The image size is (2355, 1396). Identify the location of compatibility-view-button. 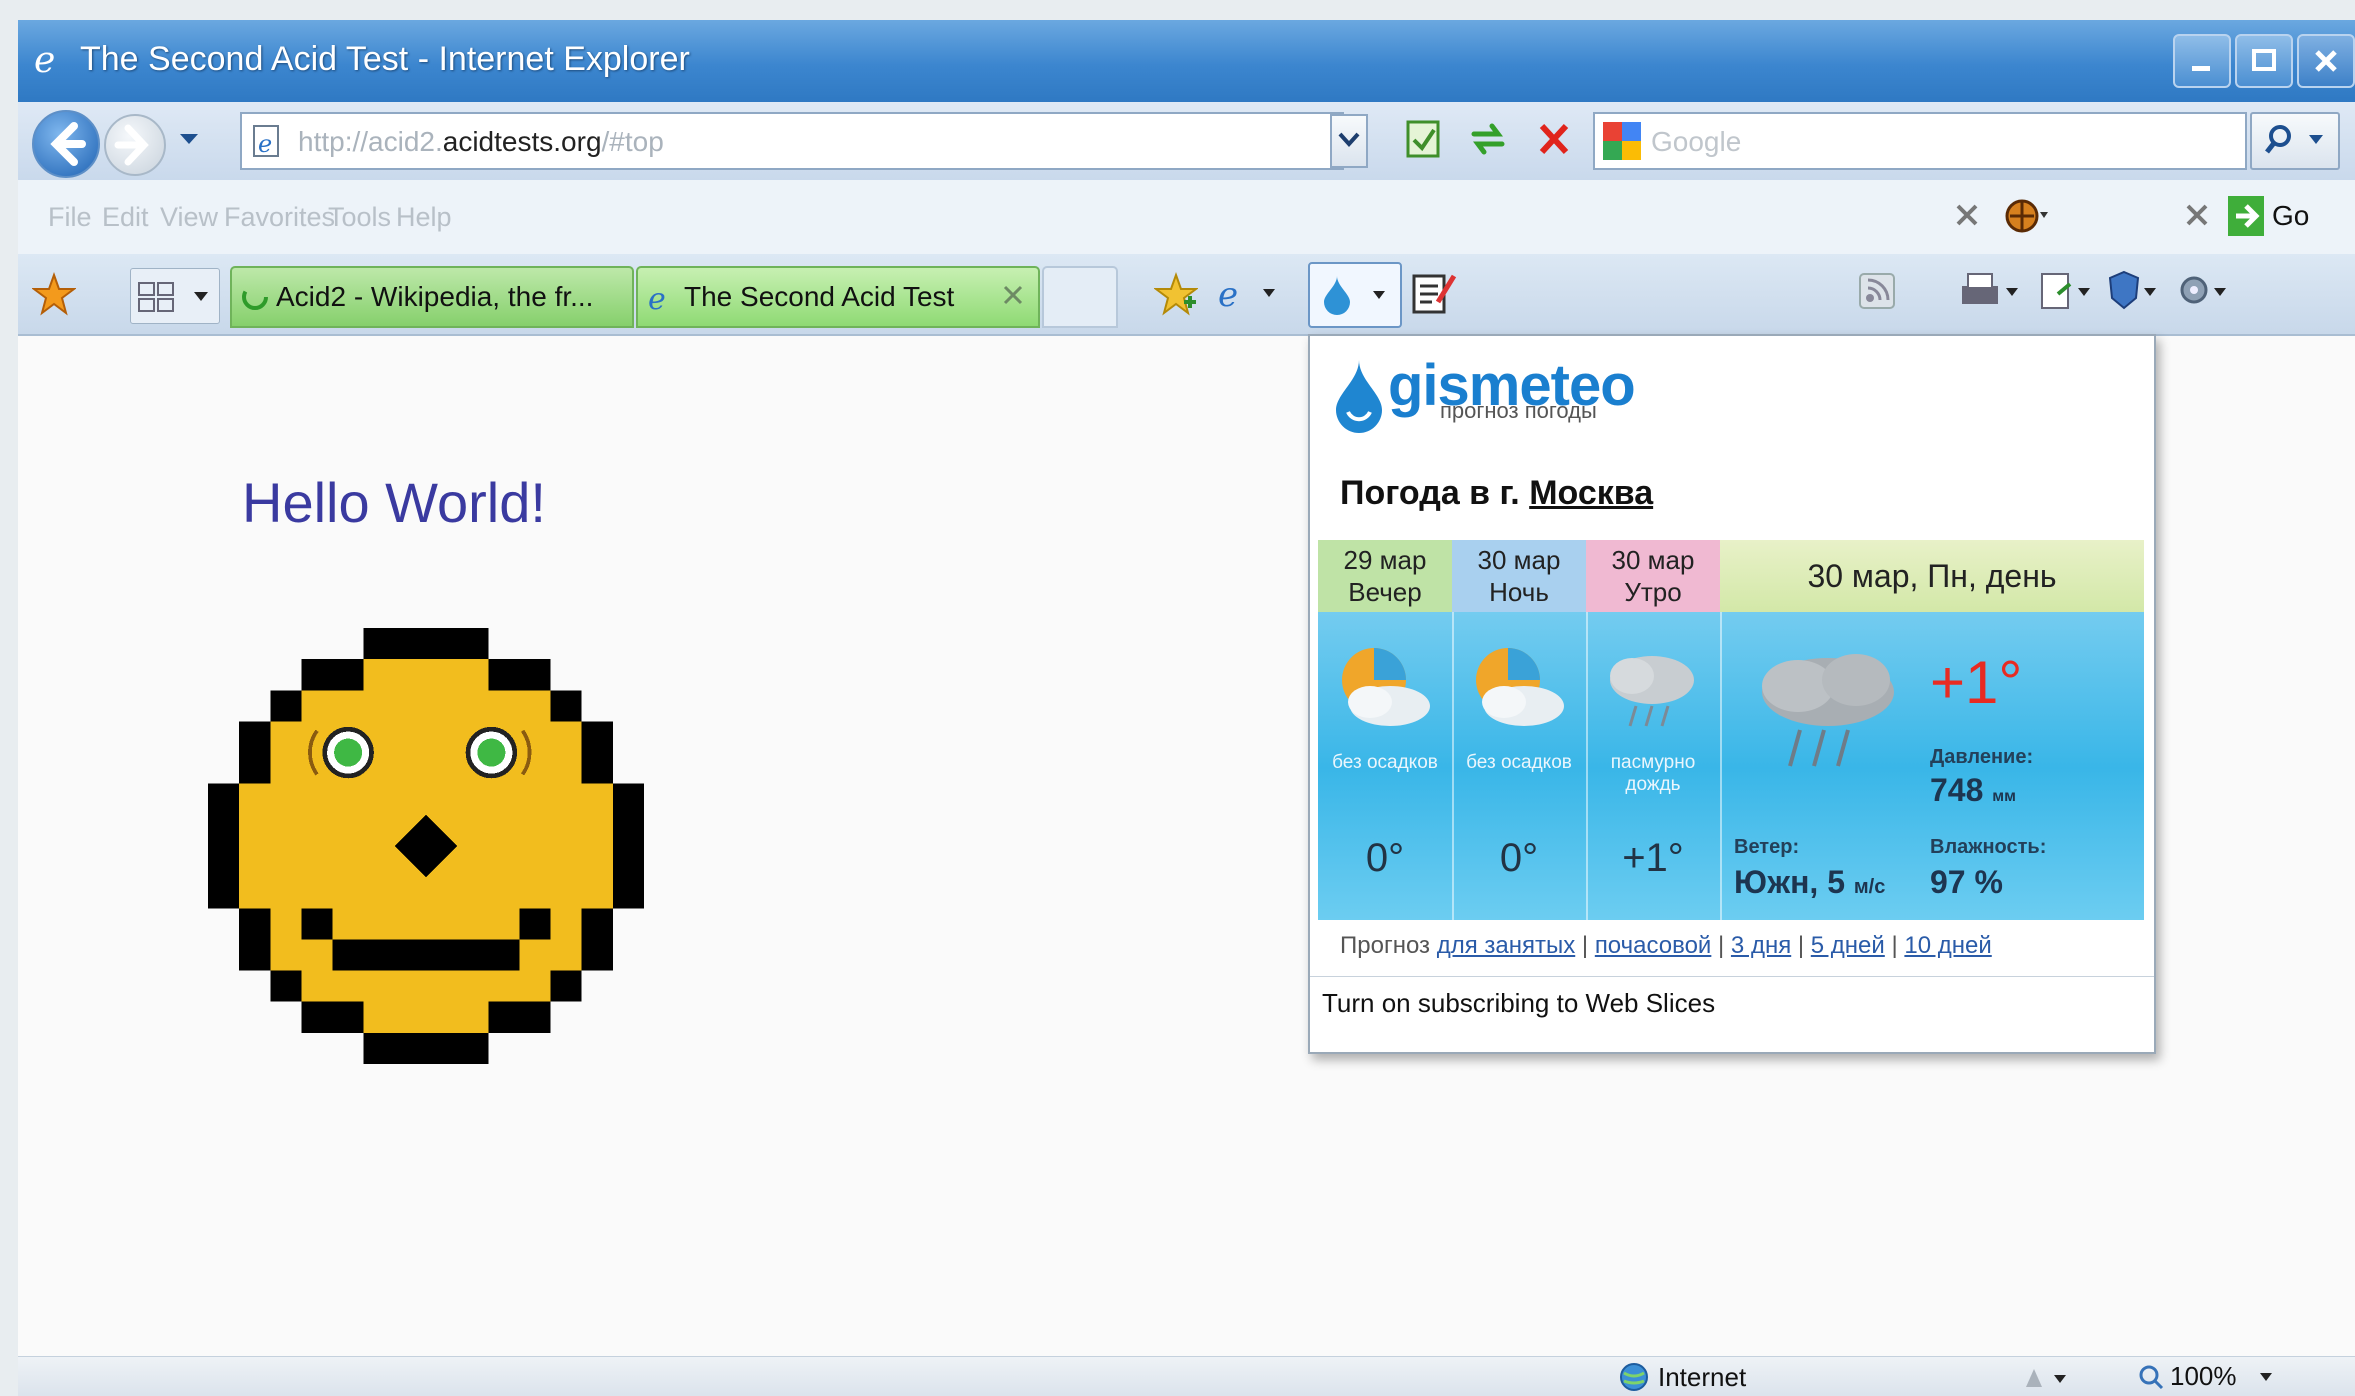
(1424, 139).